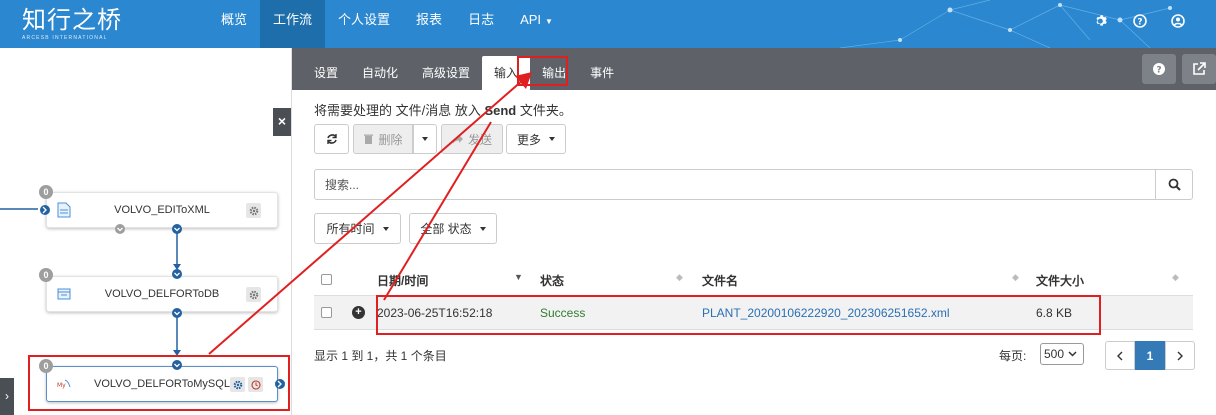 The height and width of the screenshot is (415, 1216). Describe the element at coordinates (528, 139) in the screenshot. I see `more-label: 更多` at that location.